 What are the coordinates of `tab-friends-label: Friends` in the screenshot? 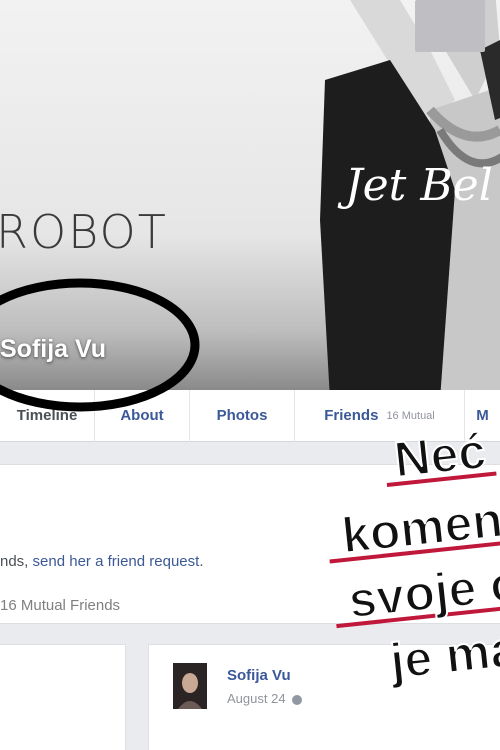 It's located at (351, 415).